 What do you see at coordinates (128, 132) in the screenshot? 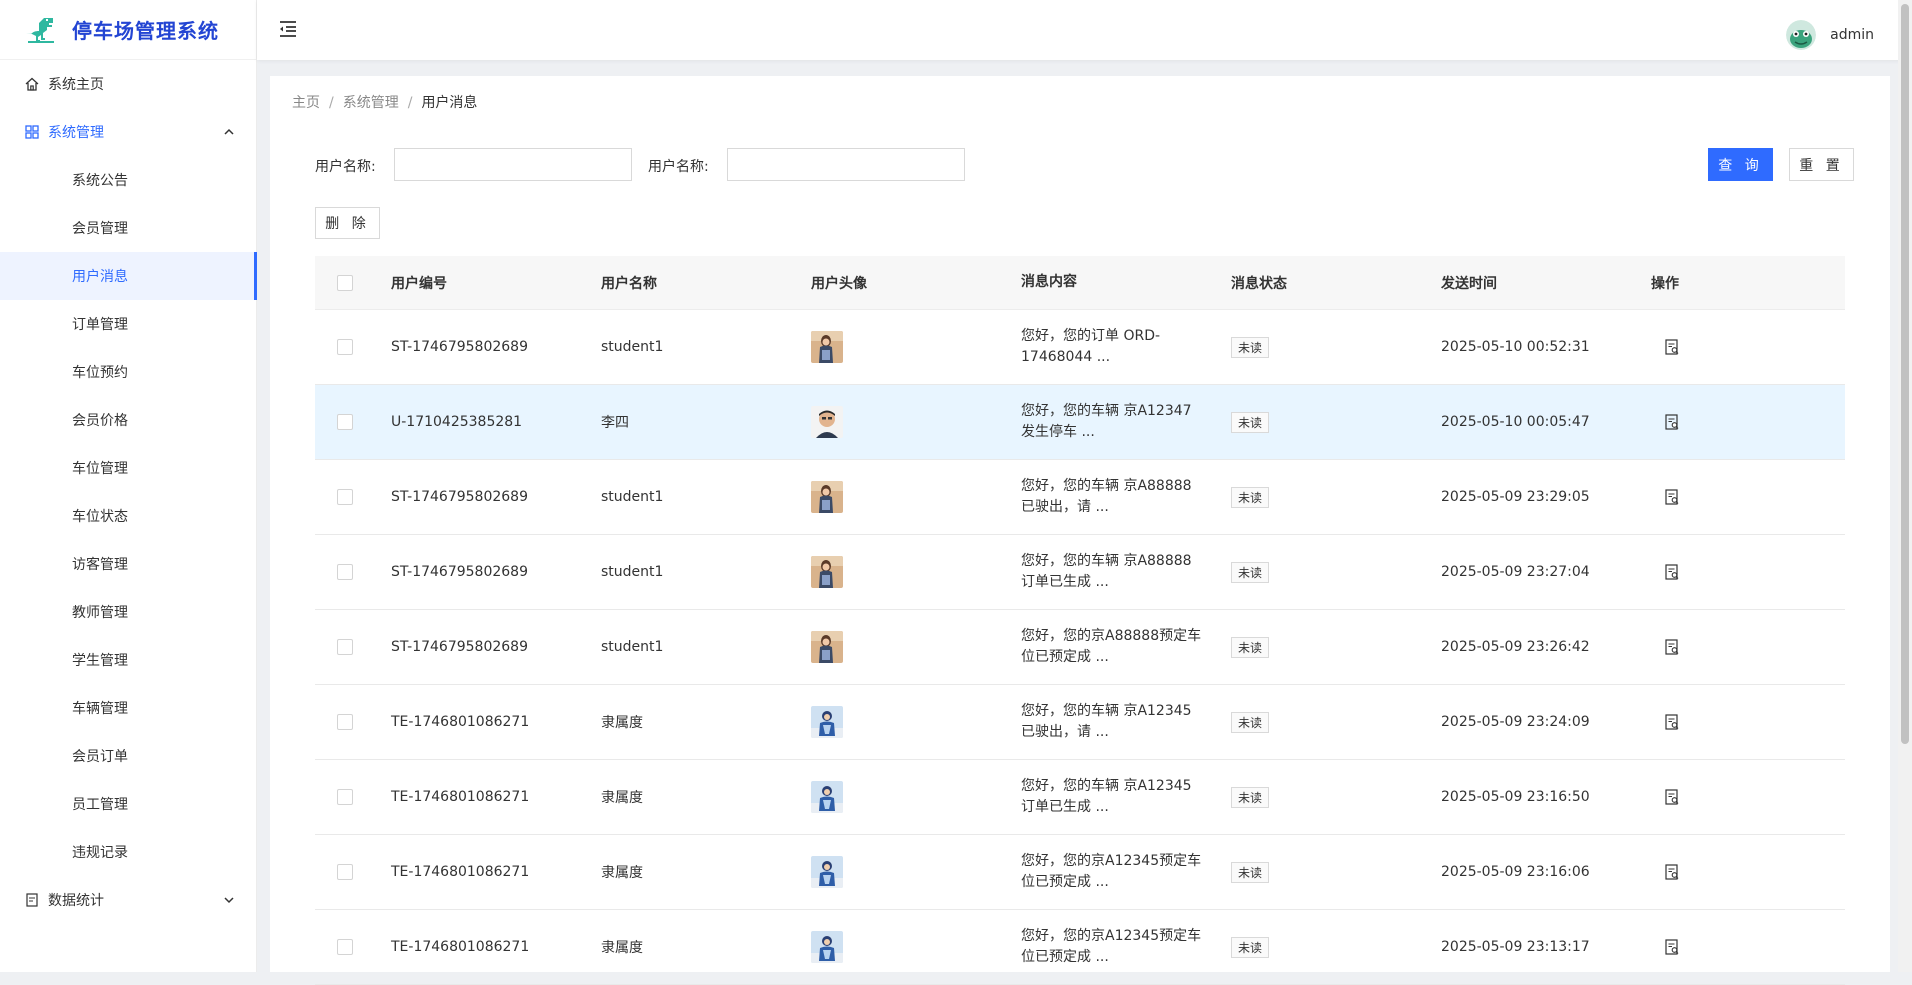
I see `menu-group-system: 系统管理` at bounding box center [128, 132].